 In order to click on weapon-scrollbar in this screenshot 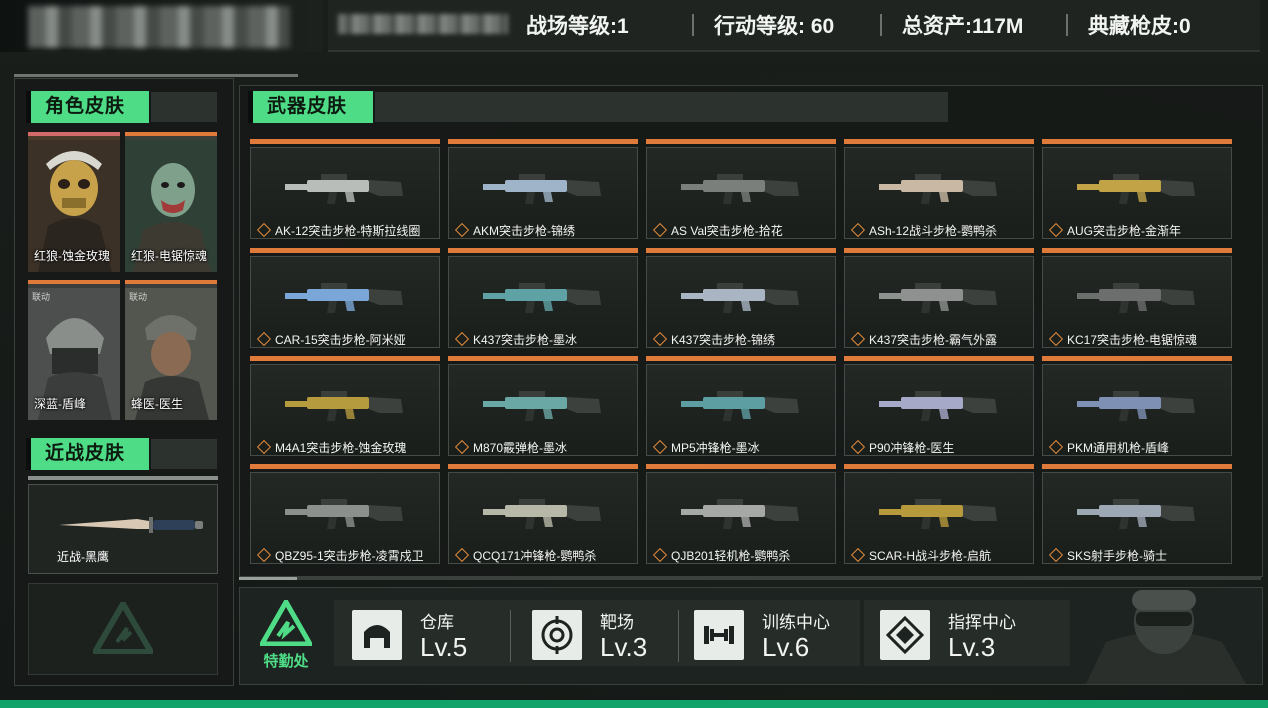, I will do `click(750, 578)`.